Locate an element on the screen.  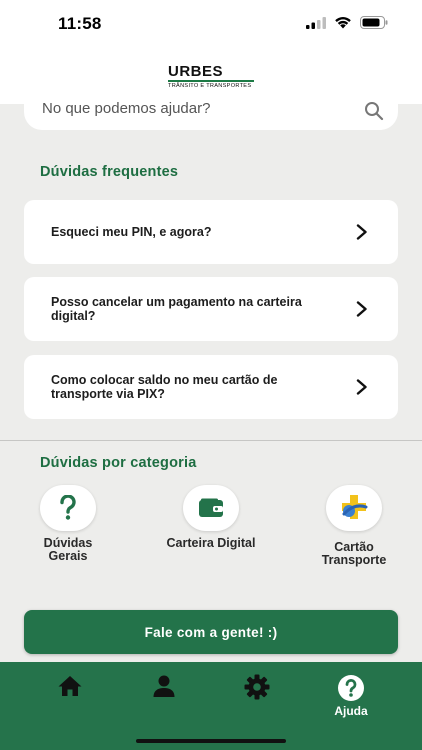
home-icon is located at coordinates (70, 686).